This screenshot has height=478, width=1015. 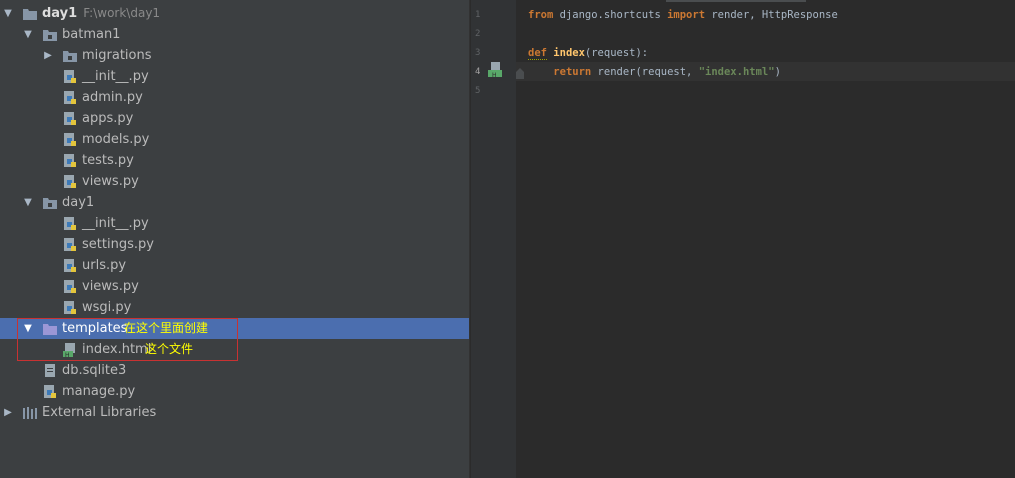 What do you see at coordinates (478, 15) in the screenshot?
I see `line-number: 1` at bounding box center [478, 15].